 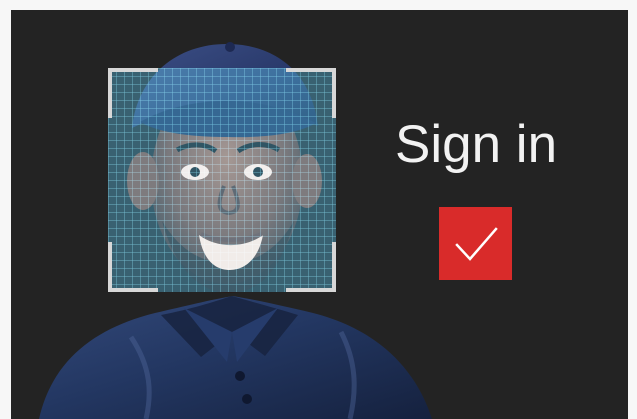 I want to click on sign-in-title: Sign in, so click(x=476, y=144).